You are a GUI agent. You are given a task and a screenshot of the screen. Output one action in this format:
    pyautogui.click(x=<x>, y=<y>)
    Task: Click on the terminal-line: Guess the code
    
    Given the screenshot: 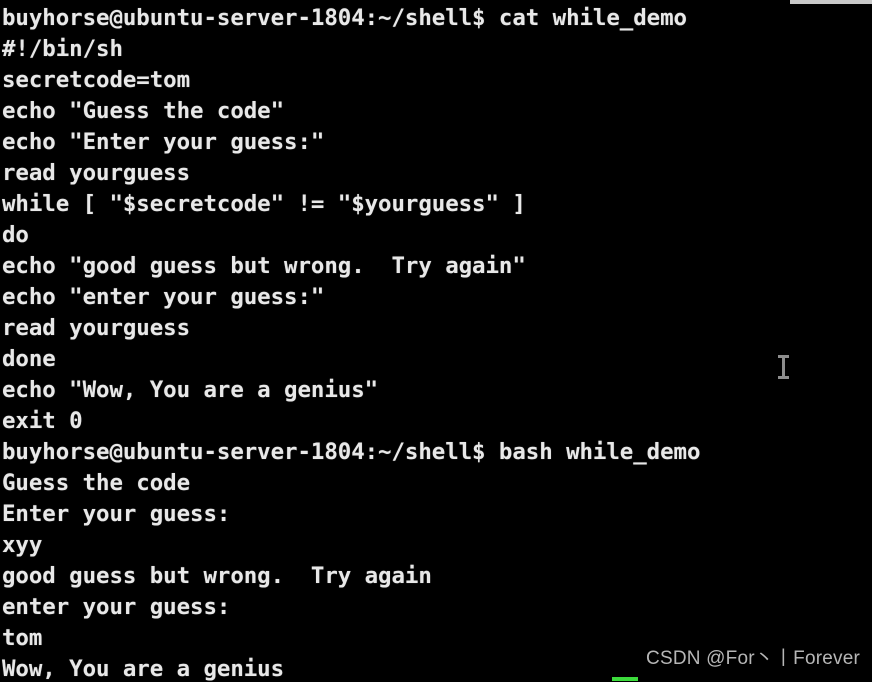 What is the action you would take?
    pyautogui.click(x=96, y=483)
    